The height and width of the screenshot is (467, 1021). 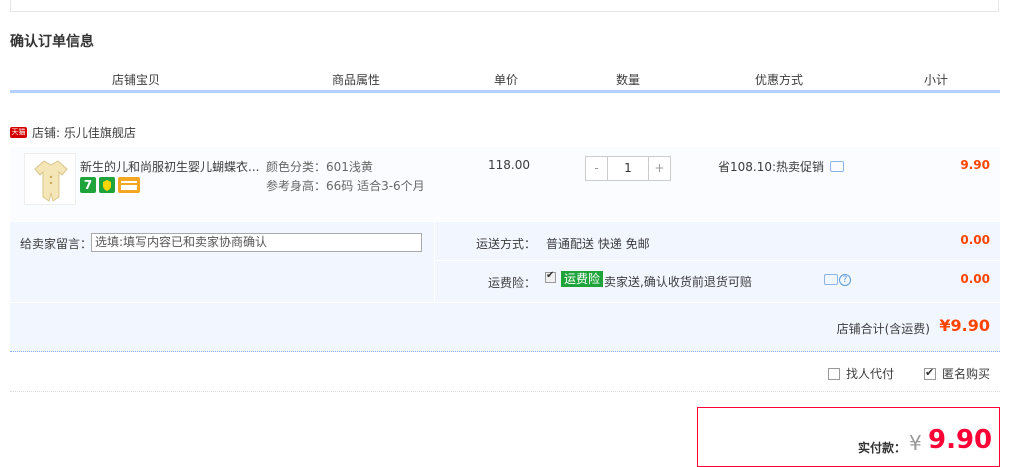 I want to click on seven-day-return-icon: 7, so click(x=88, y=185).